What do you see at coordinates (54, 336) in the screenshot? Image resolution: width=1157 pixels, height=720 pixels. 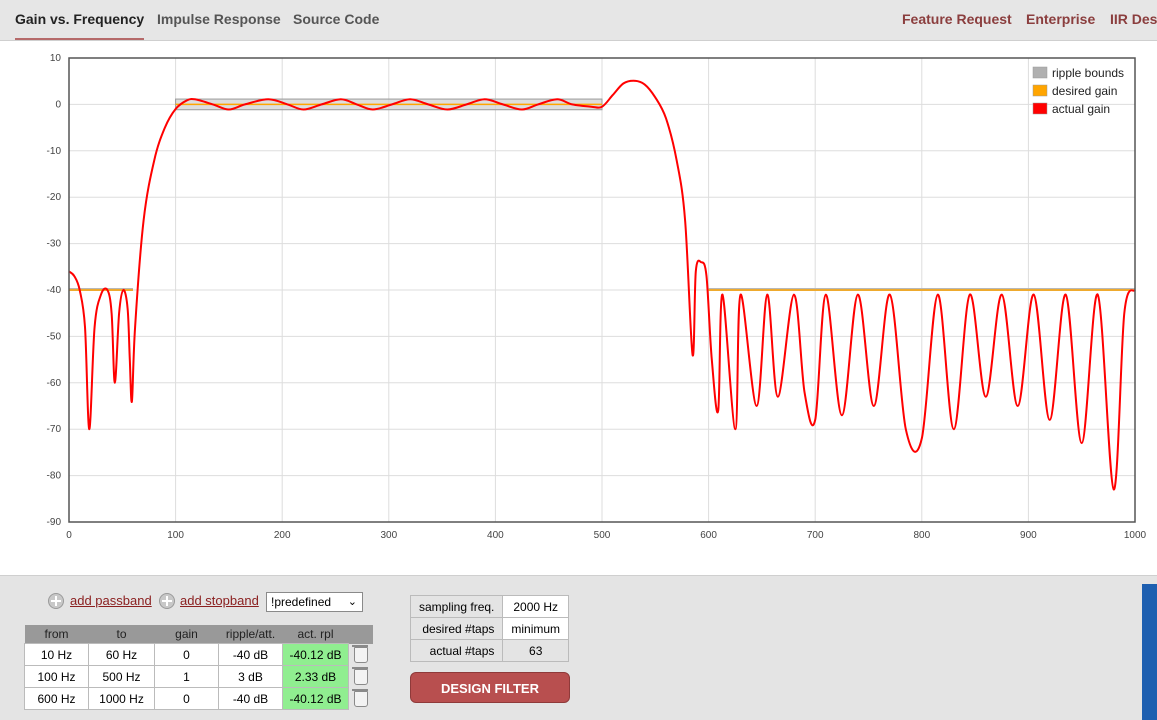 I see `y-tick-label: -50` at bounding box center [54, 336].